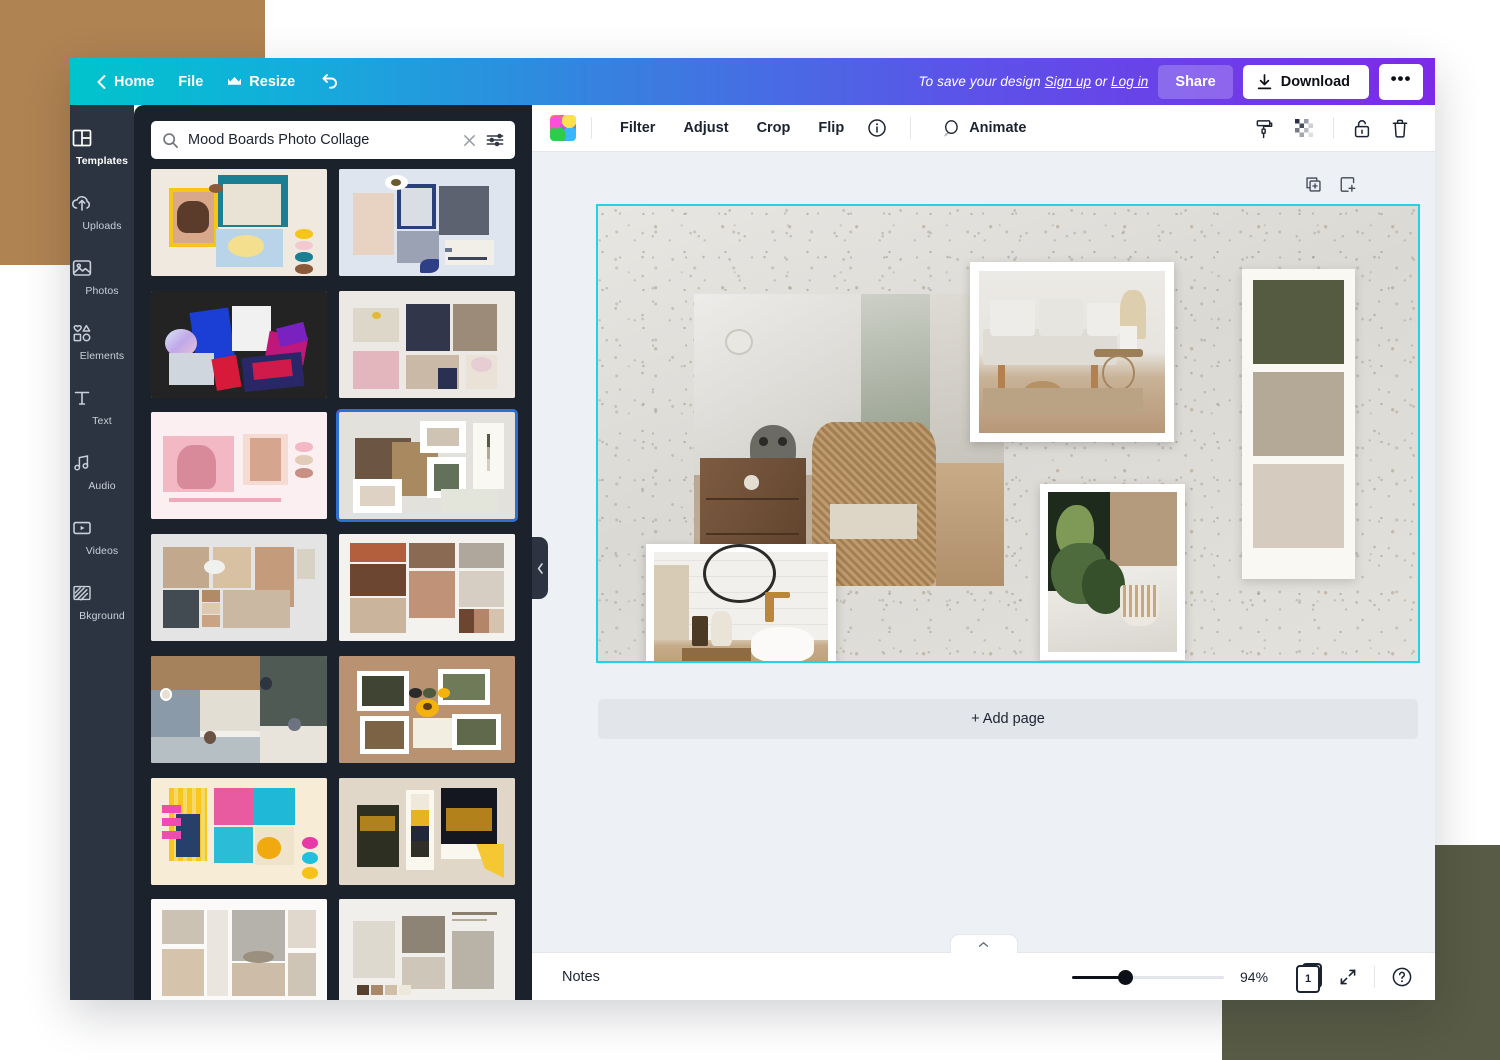 The height and width of the screenshot is (1060, 1500). I want to click on resize-button: Resize, so click(261, 82).